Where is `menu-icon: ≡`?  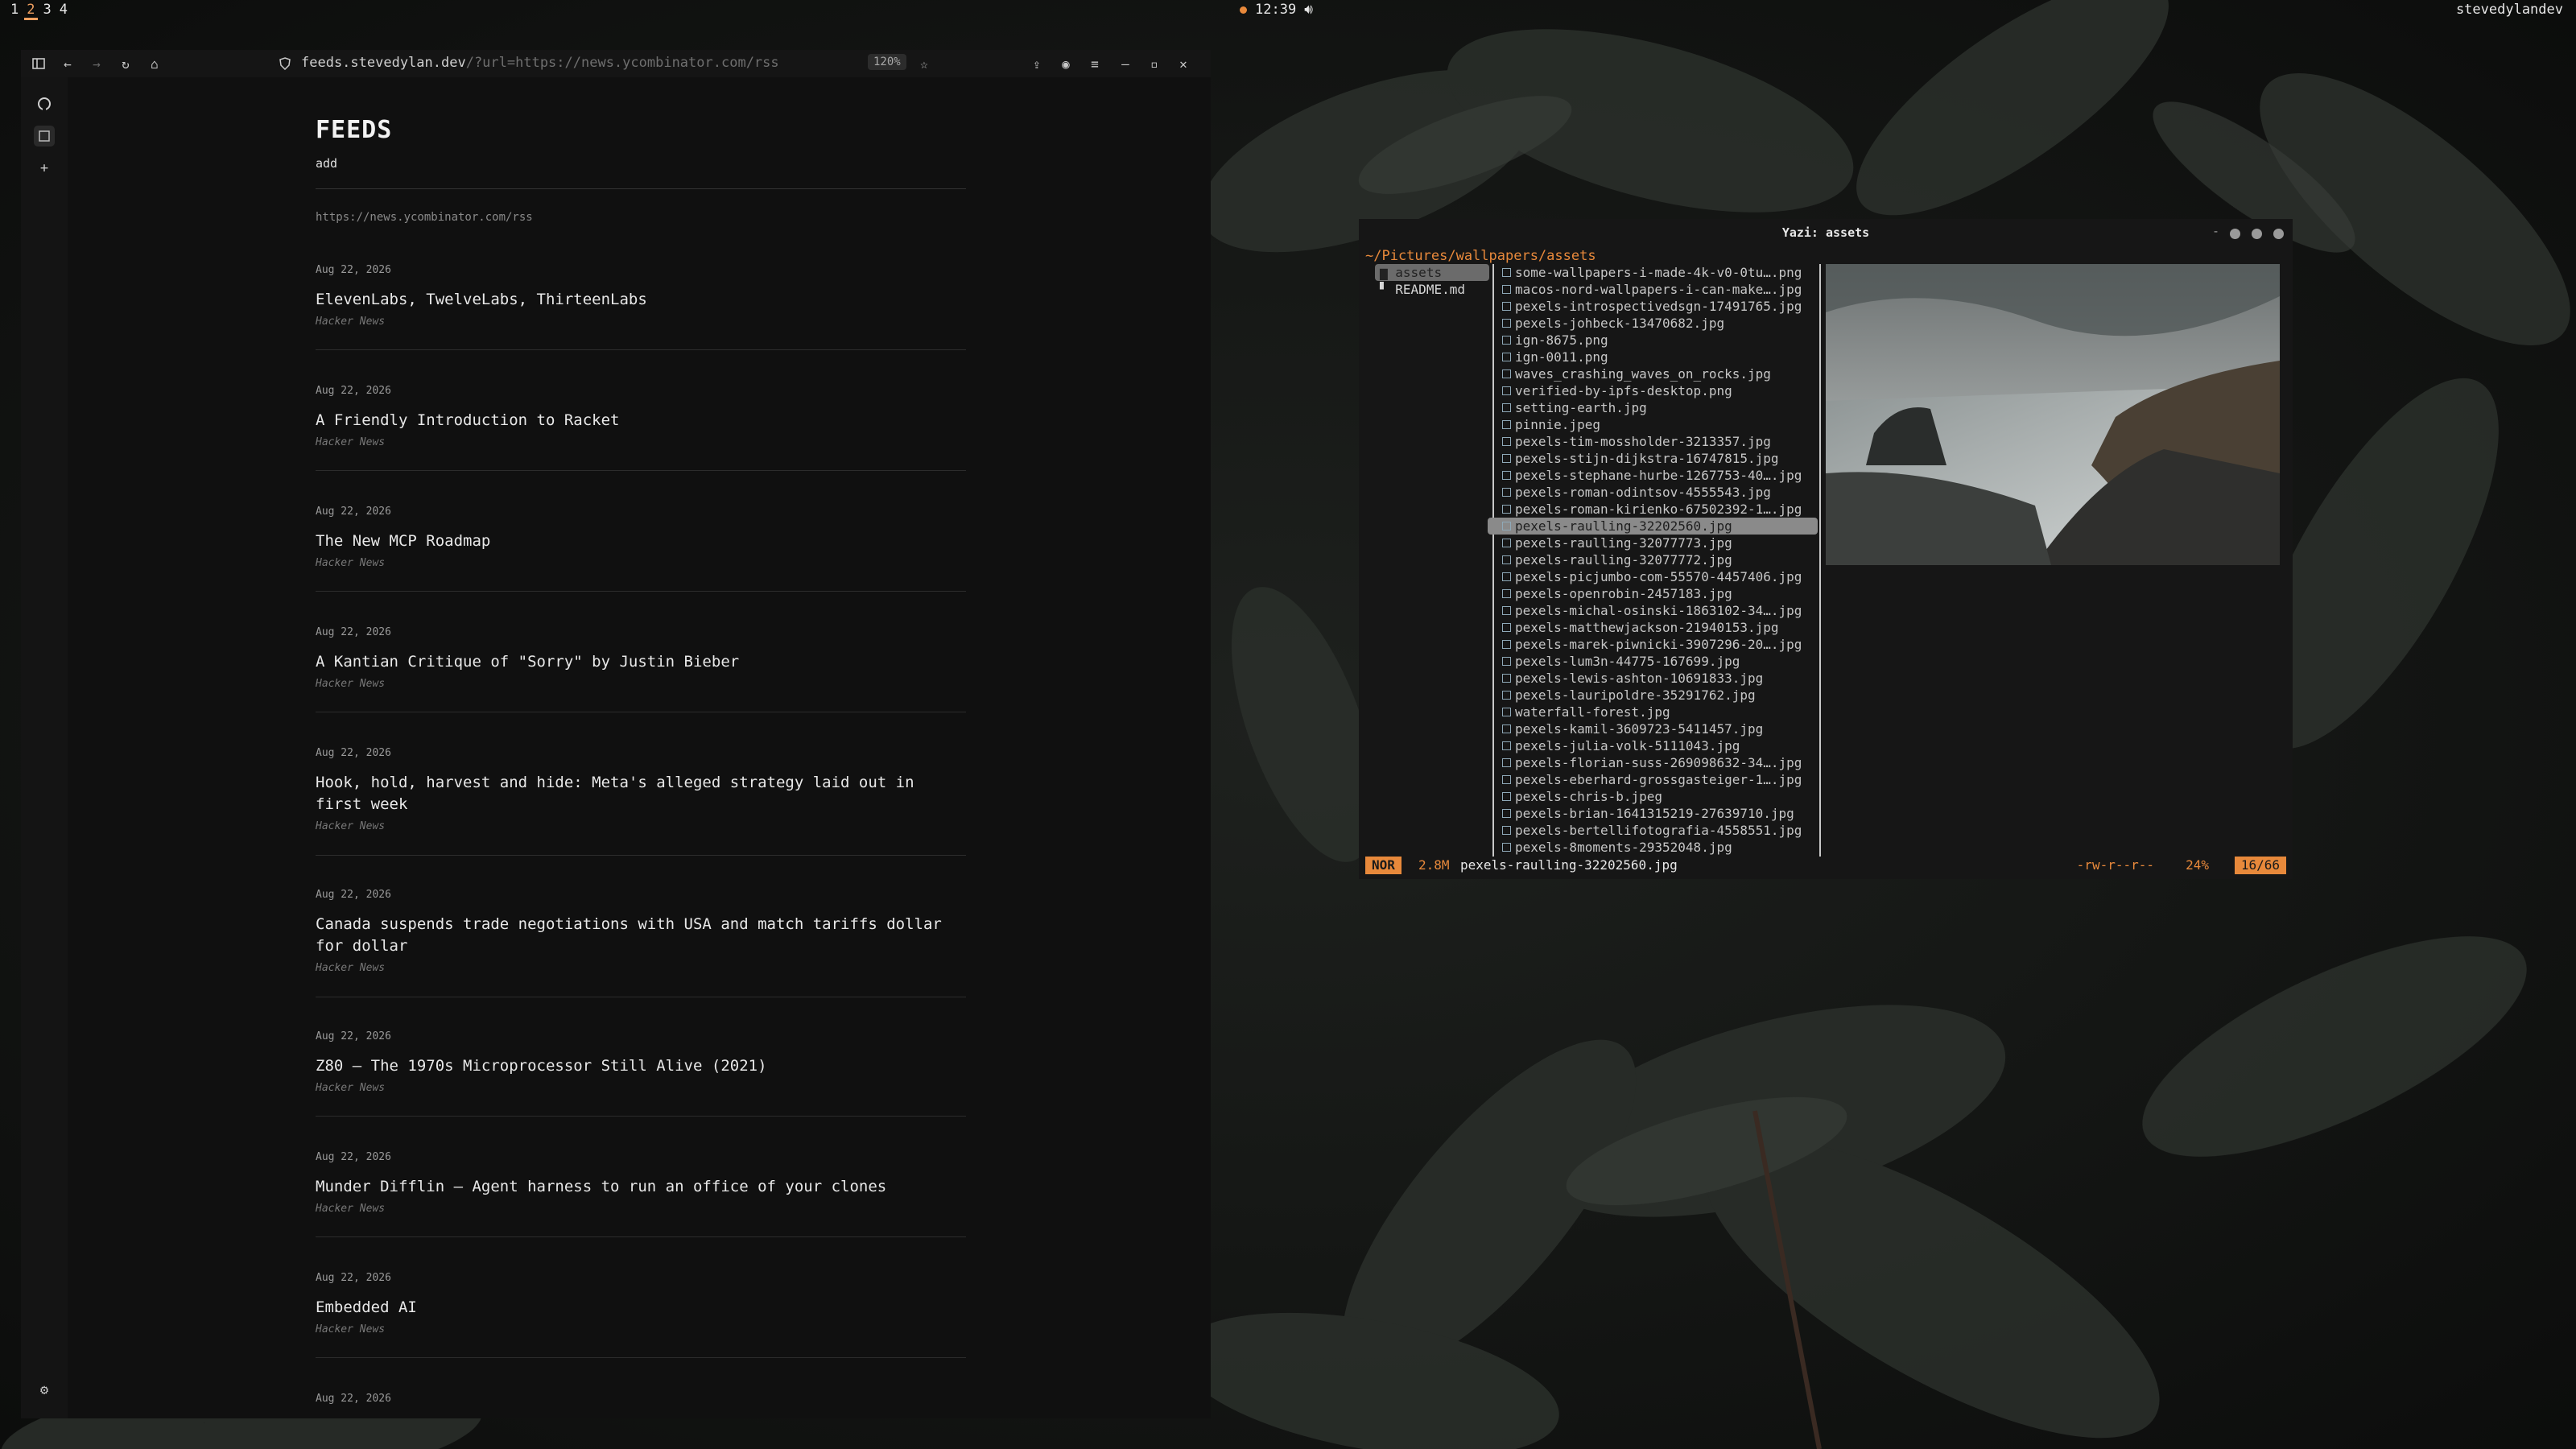
menu-icon: ≡ is located at coordinates (1094, 63).